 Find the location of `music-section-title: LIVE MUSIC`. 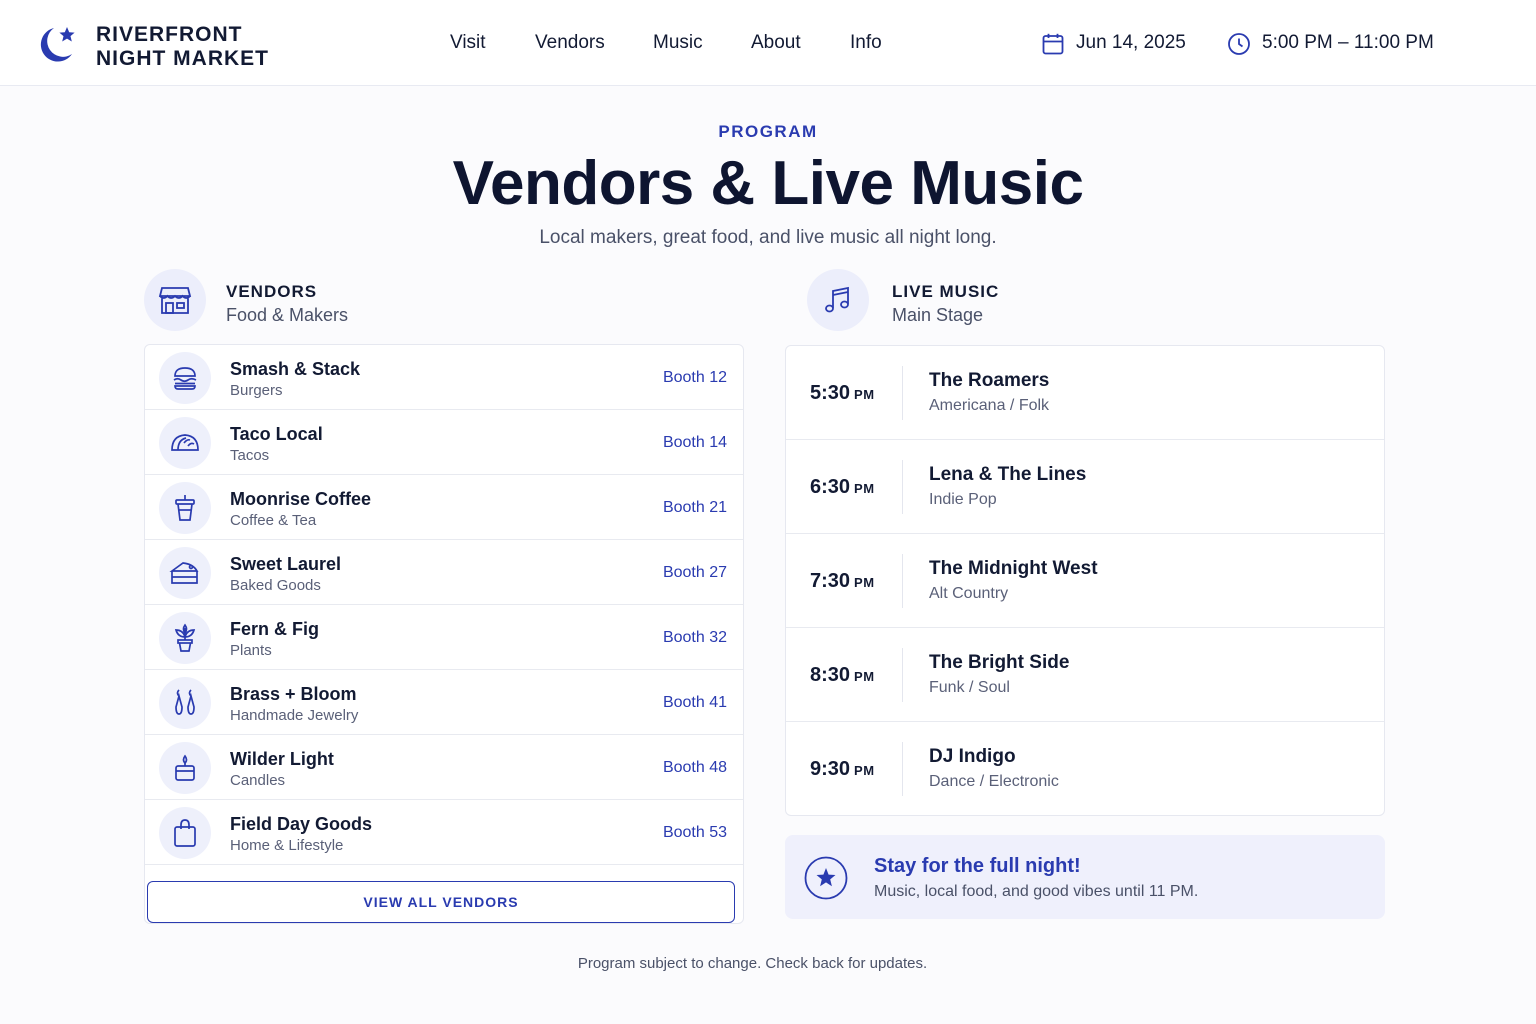

music-section-title: LIVE MUSIC is located at coordinates (946, 291).